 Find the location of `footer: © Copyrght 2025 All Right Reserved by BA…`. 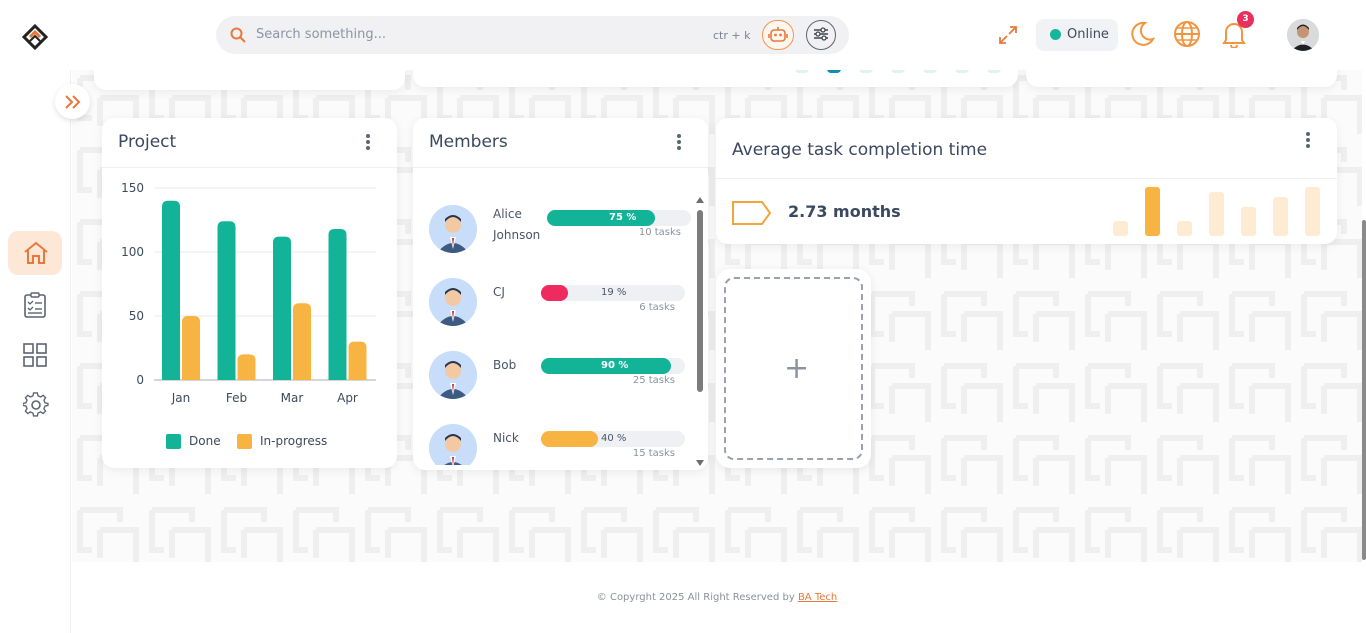

footer: © Copyrght 2025 All Right Reserved by BA… is located at coordinates (717, 597).